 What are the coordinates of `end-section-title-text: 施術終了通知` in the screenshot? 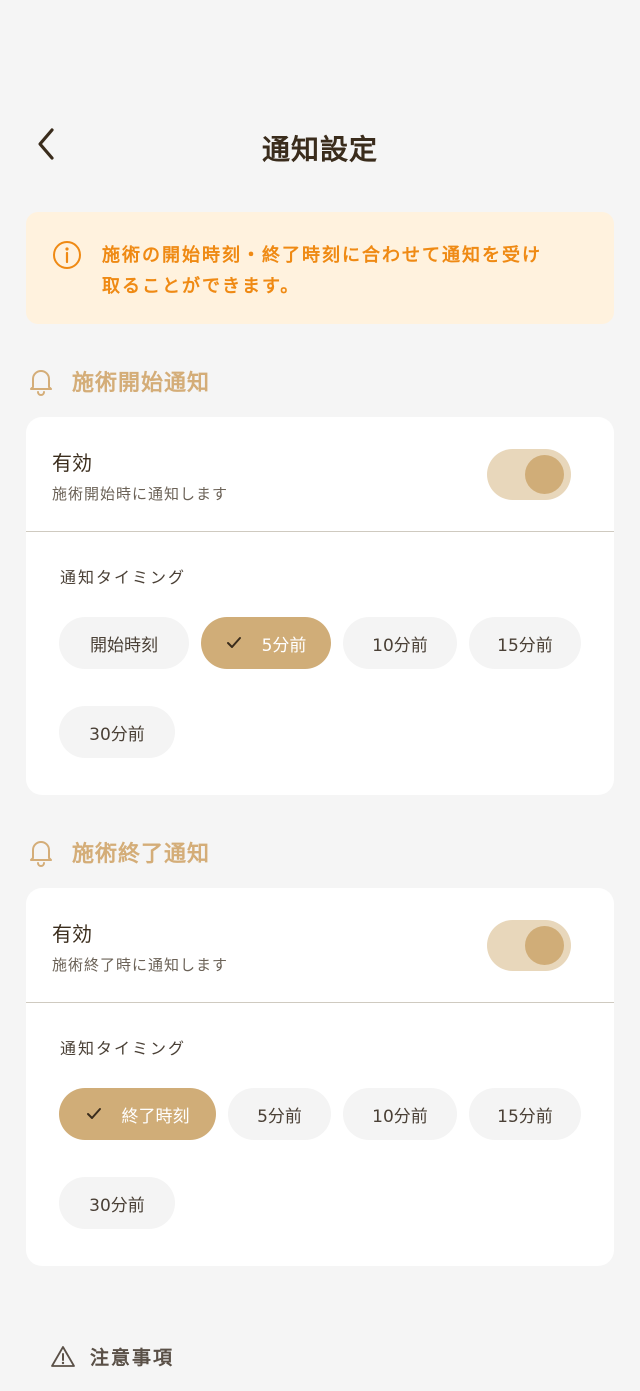 It's located at (141, 854).